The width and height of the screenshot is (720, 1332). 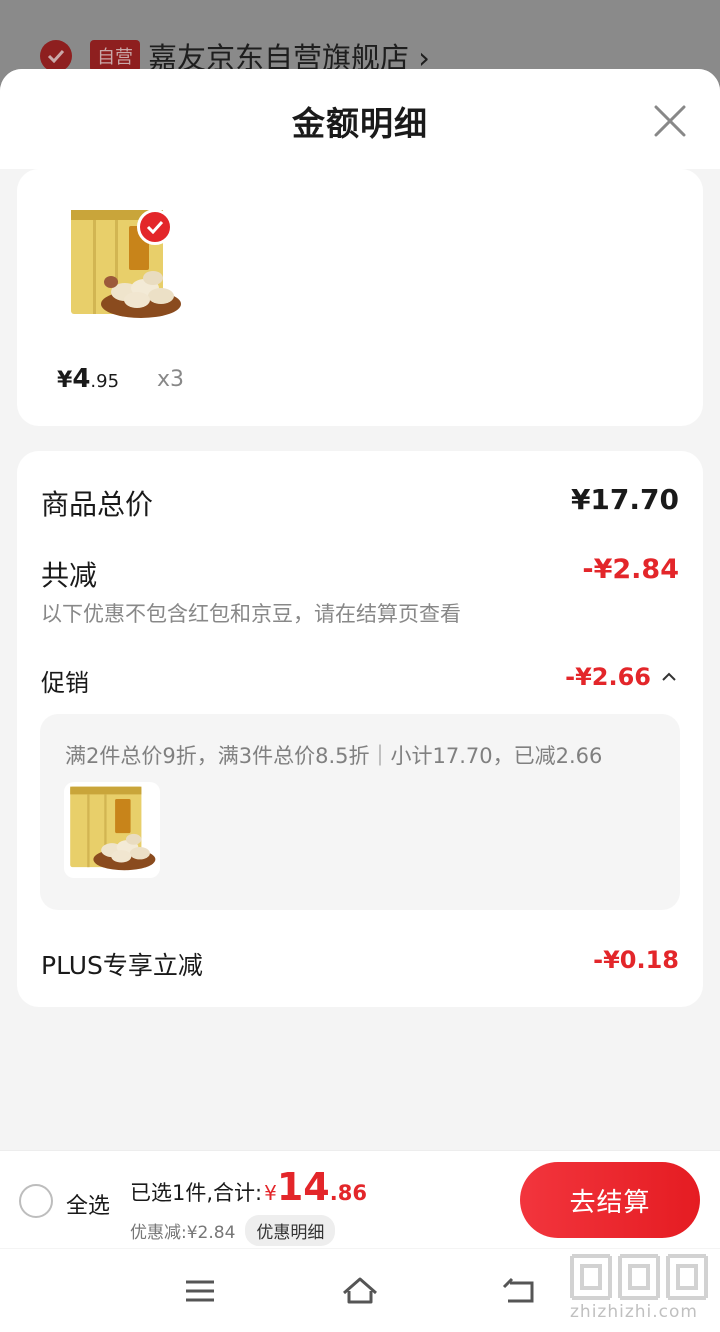 I want to click on sheet-title: 金额明细, so click(x=360, y=123).